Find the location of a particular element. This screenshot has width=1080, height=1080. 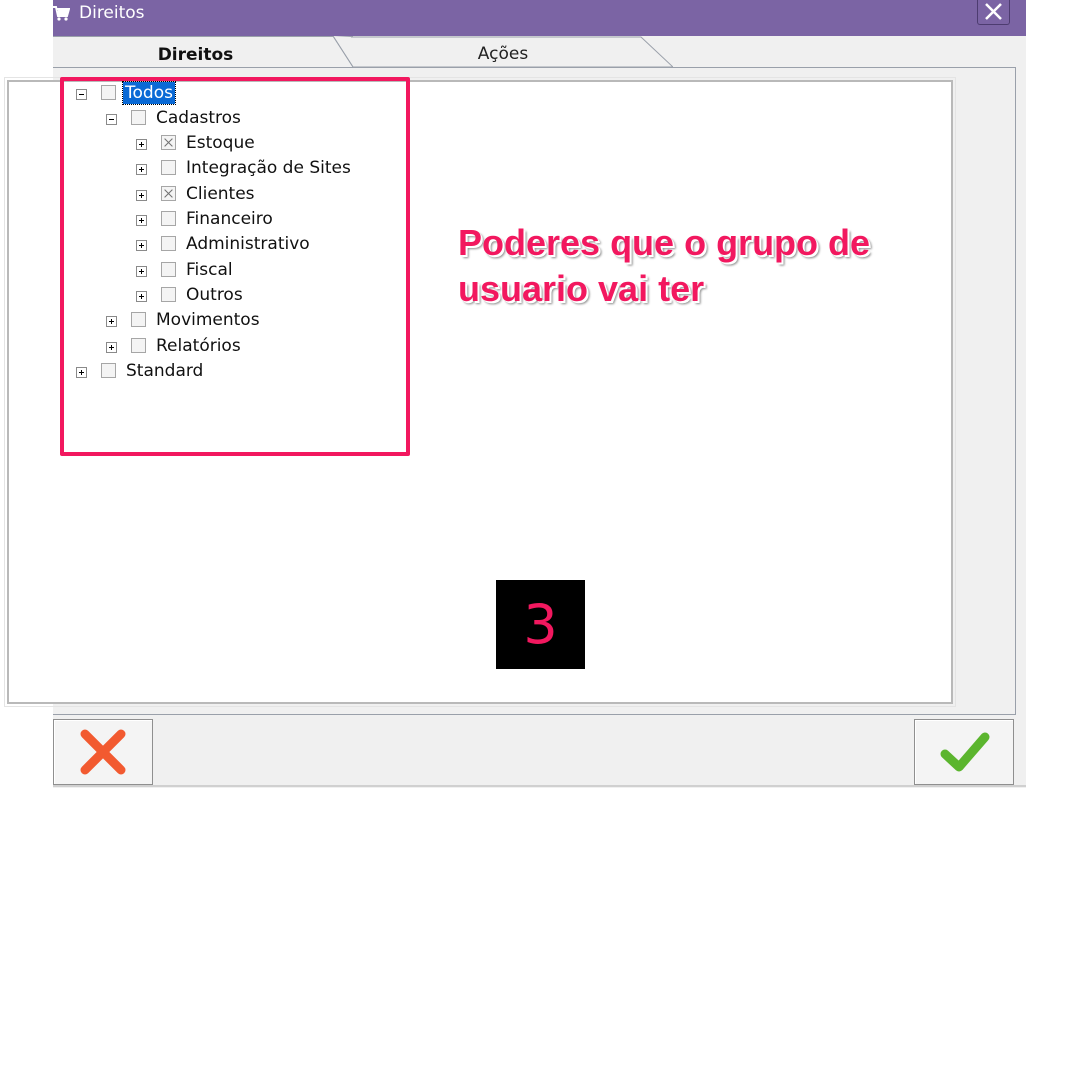

red-x-icon is located at coordinates (103, 752).